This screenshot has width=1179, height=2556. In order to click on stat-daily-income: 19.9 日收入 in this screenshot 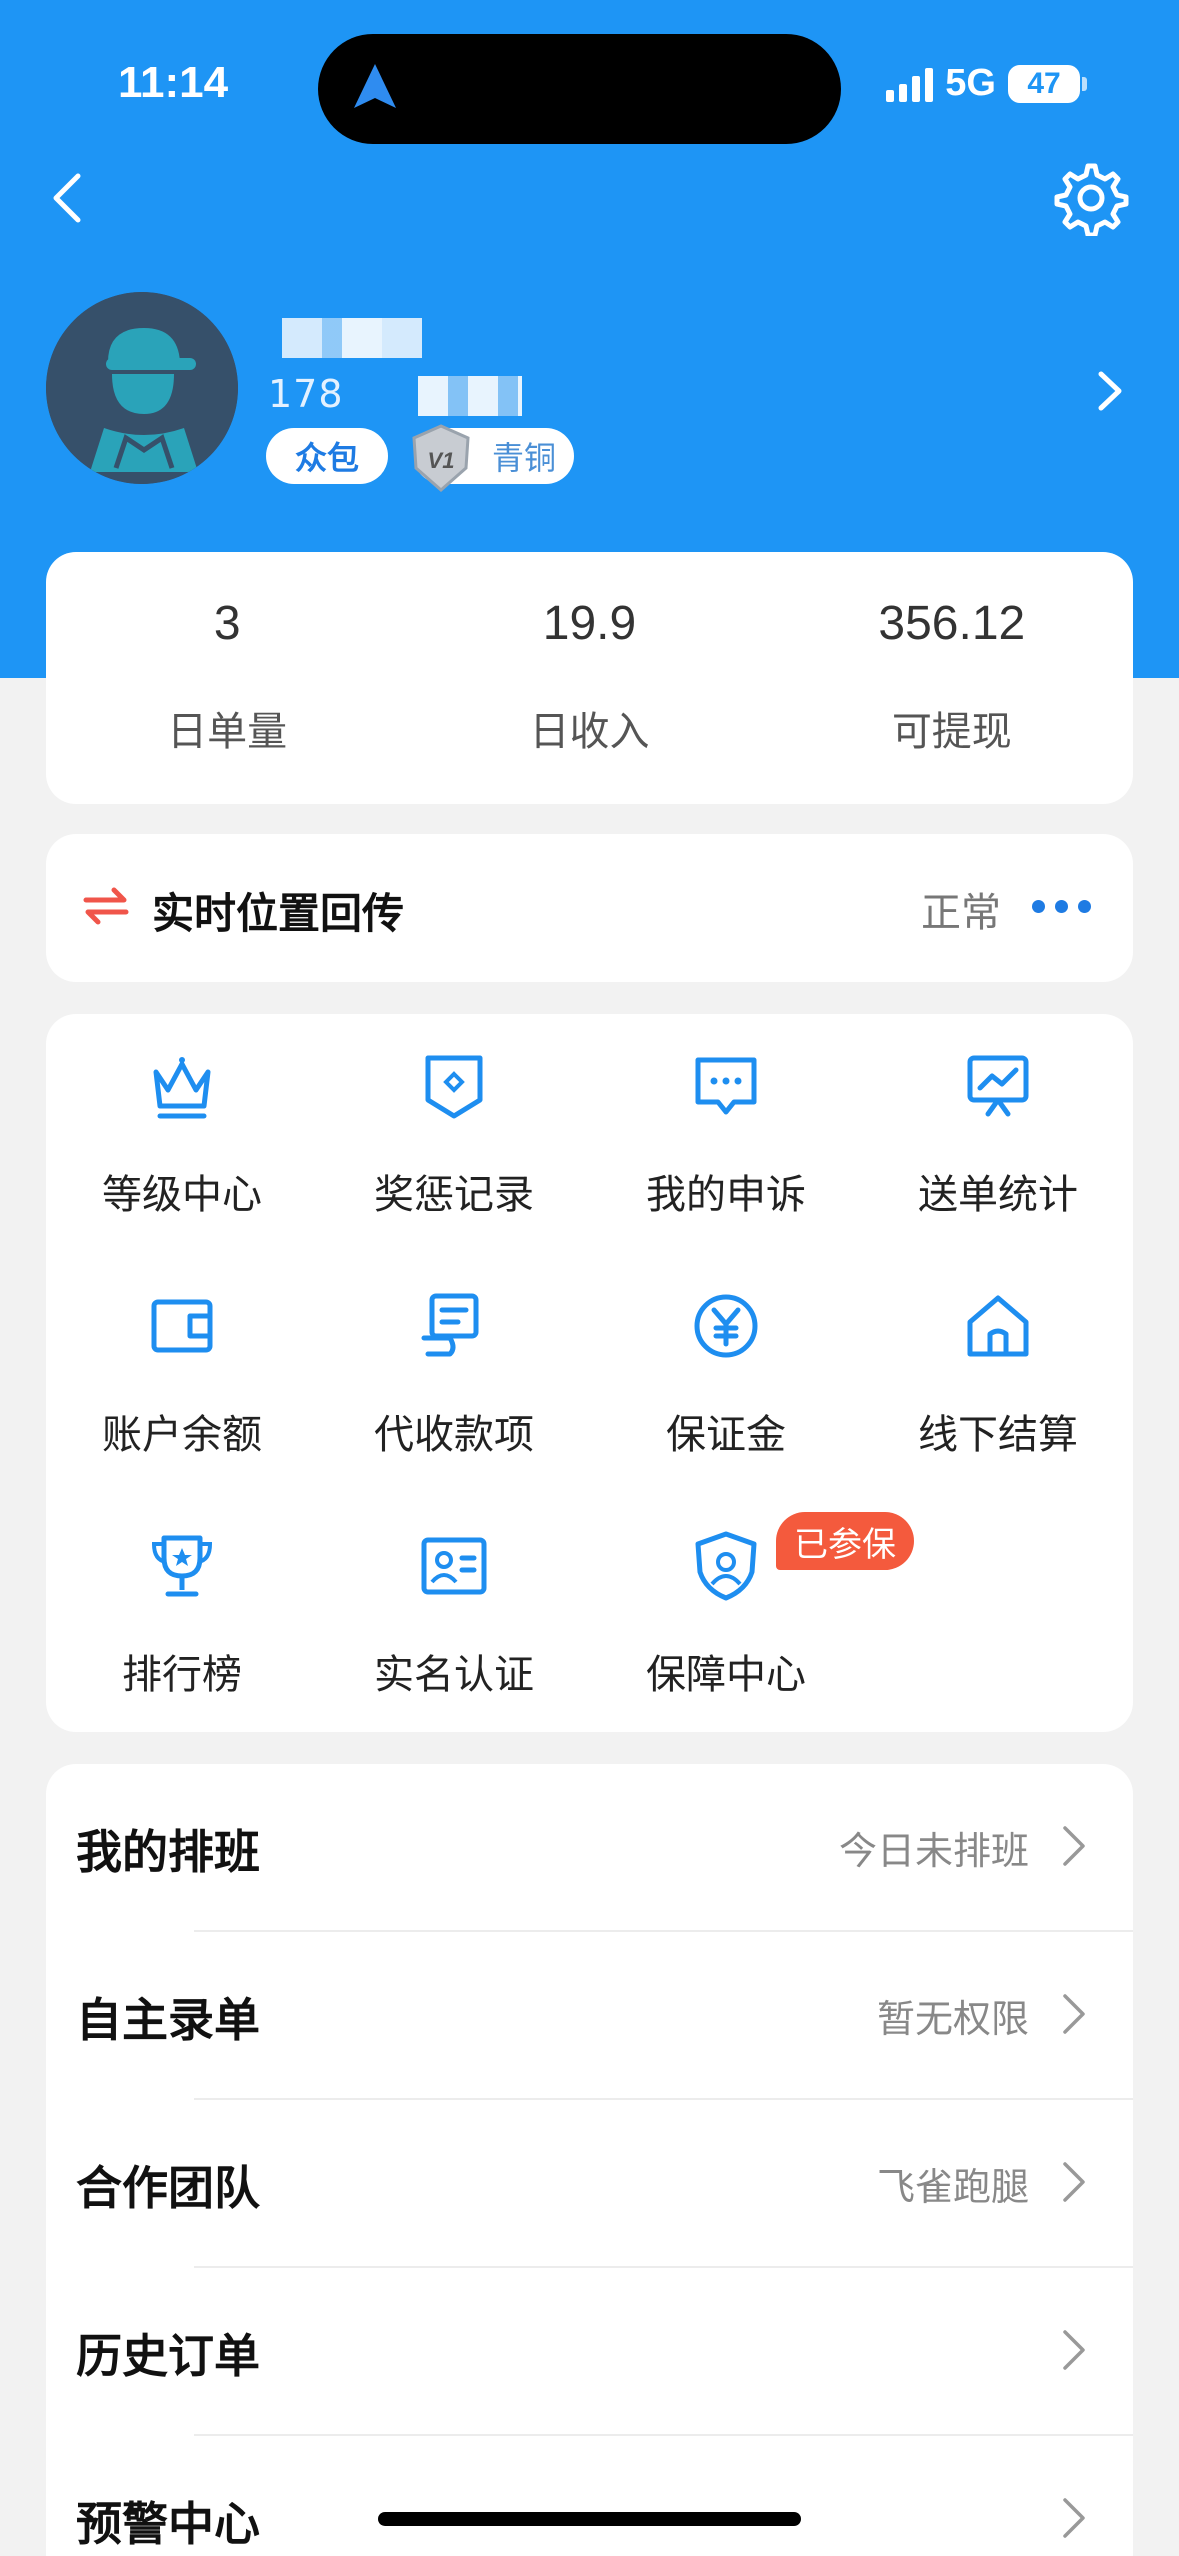, I will do `click(589, 678)`.